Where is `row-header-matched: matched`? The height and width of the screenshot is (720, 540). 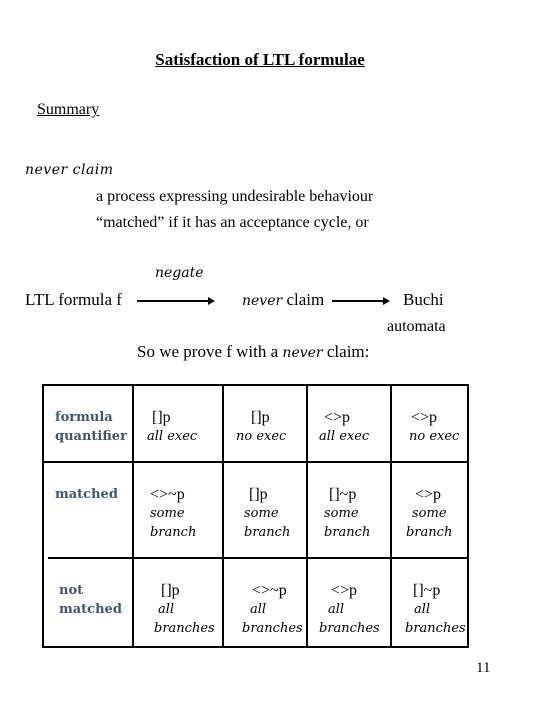
row-header-matched: matched is located at coordinates (86, 494).